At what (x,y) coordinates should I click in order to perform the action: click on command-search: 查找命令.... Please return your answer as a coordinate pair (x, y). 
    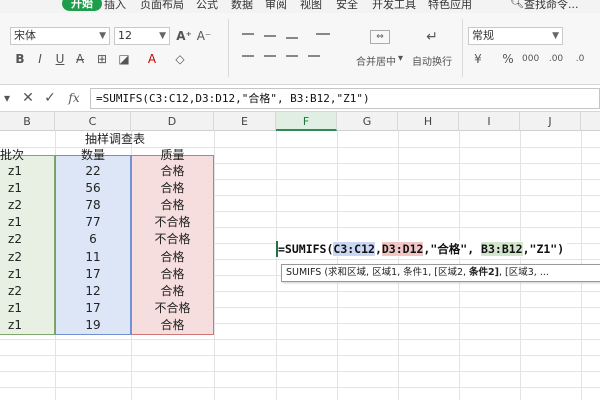
    Looking at the image, I should click on (551, 6).